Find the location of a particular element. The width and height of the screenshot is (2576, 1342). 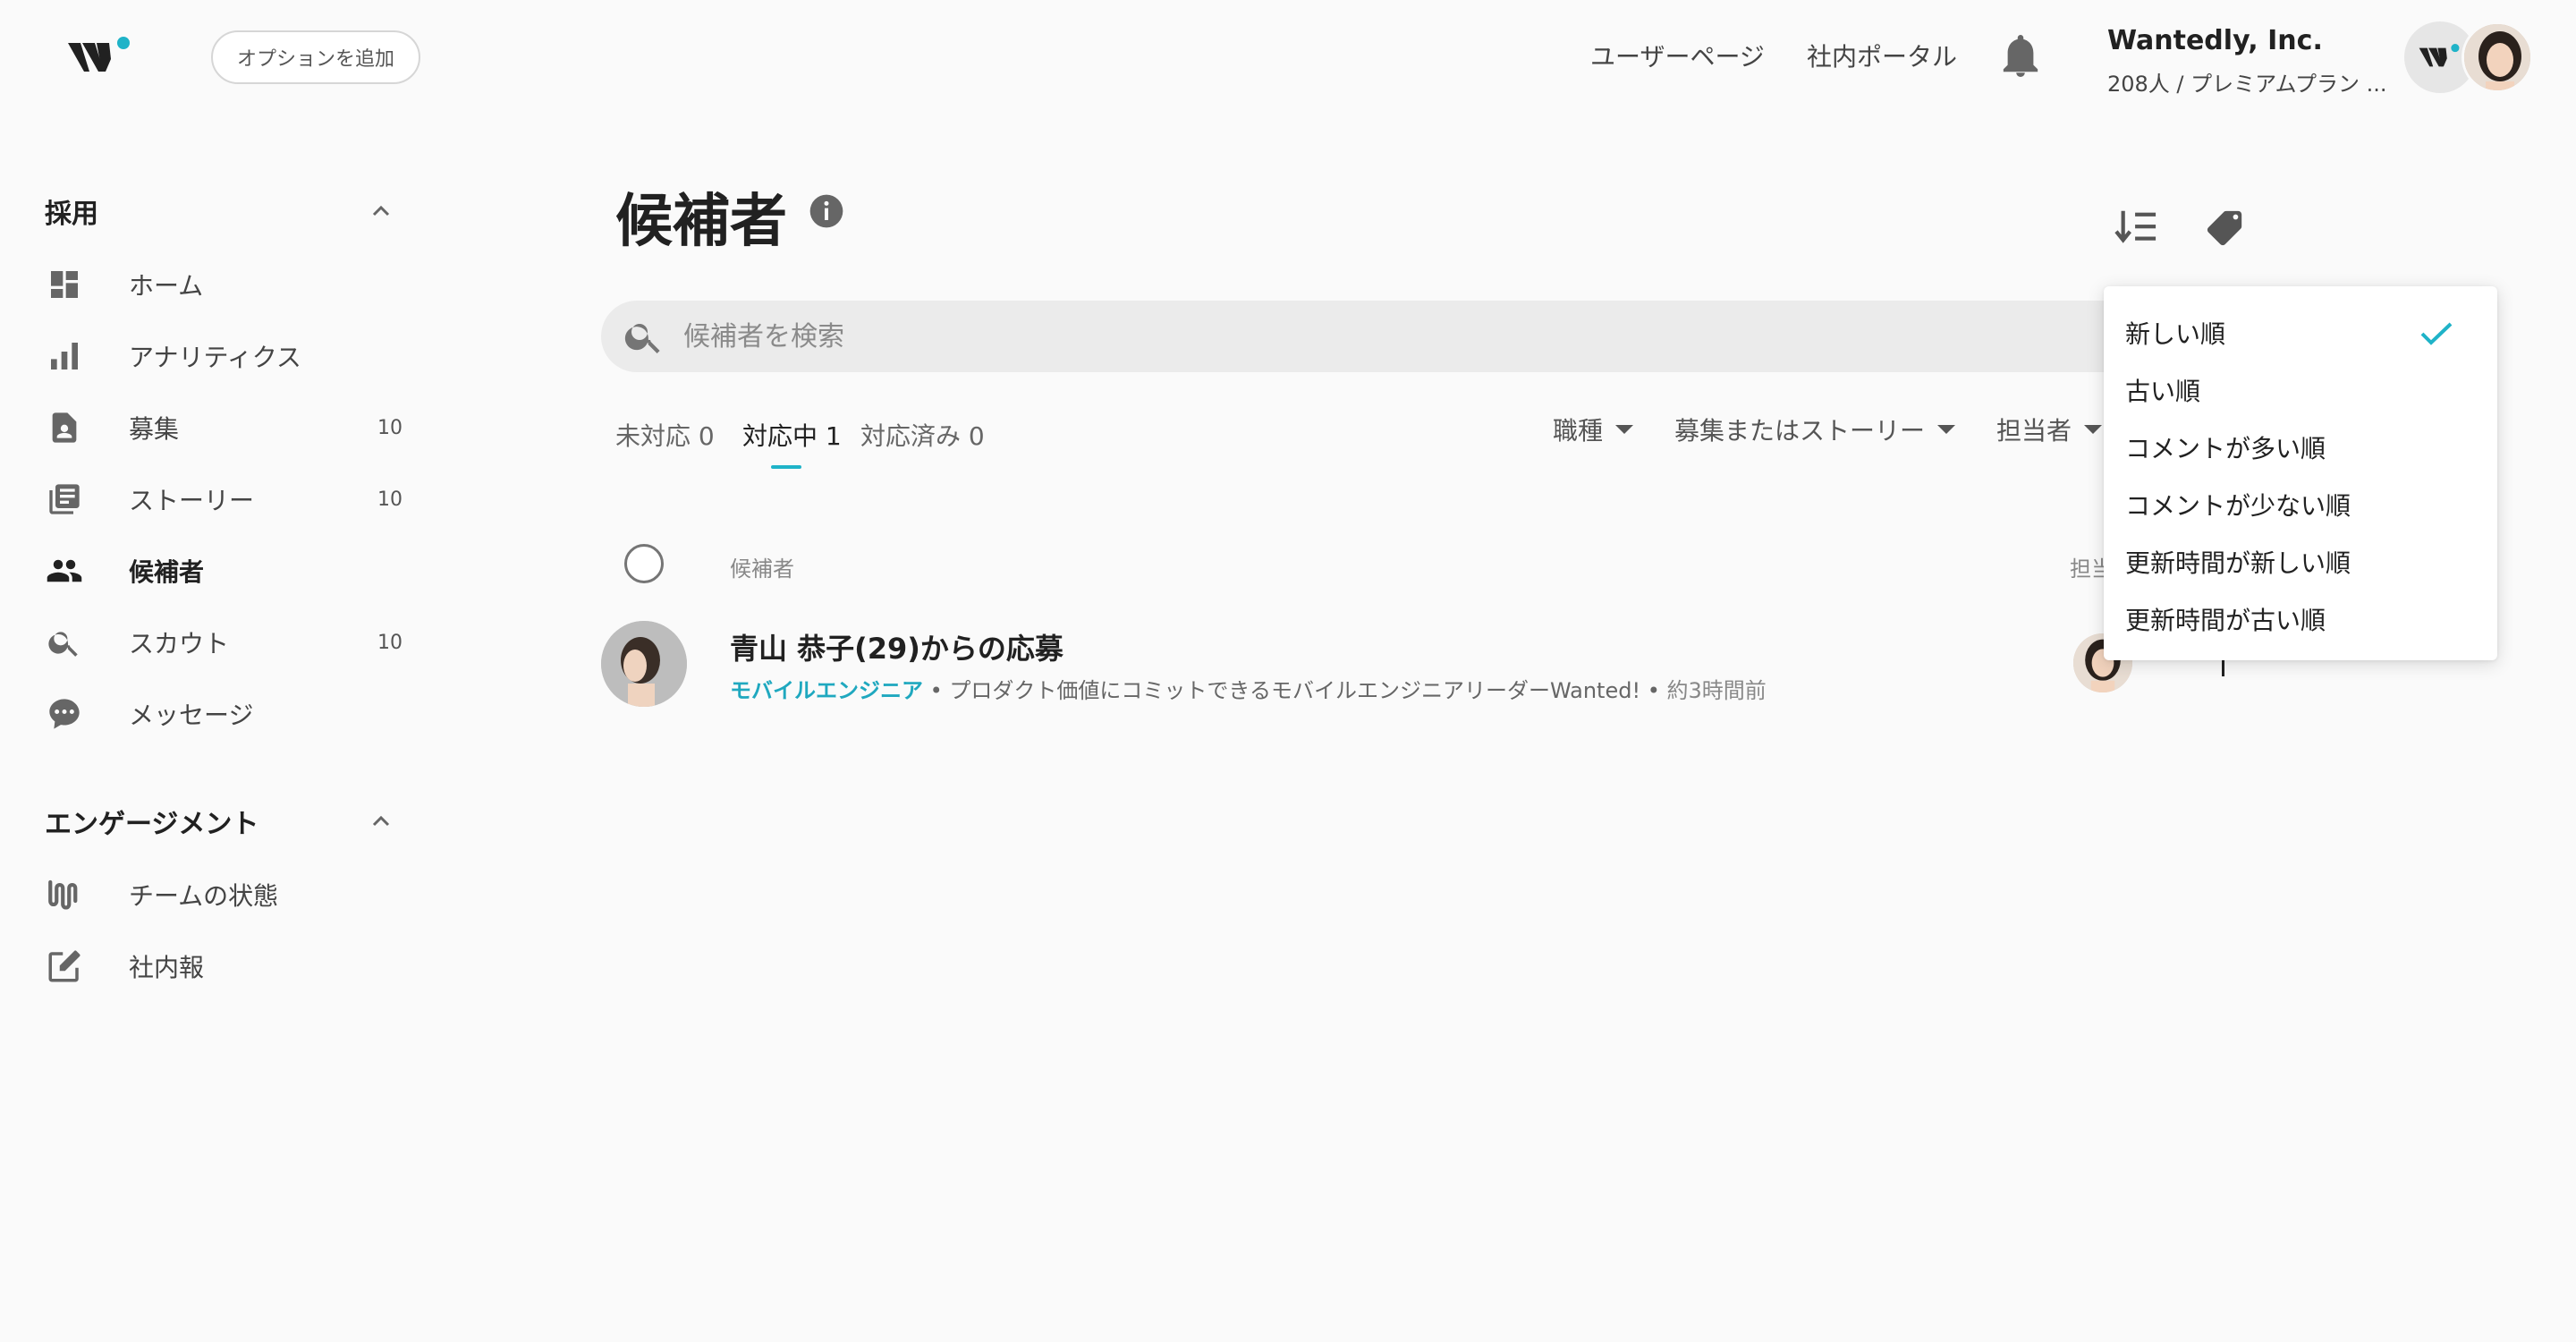

post-title: プロダクト価値にコミットできるモバイルエンジニアリーダーWanted! is located at coordinates (1294, 690).